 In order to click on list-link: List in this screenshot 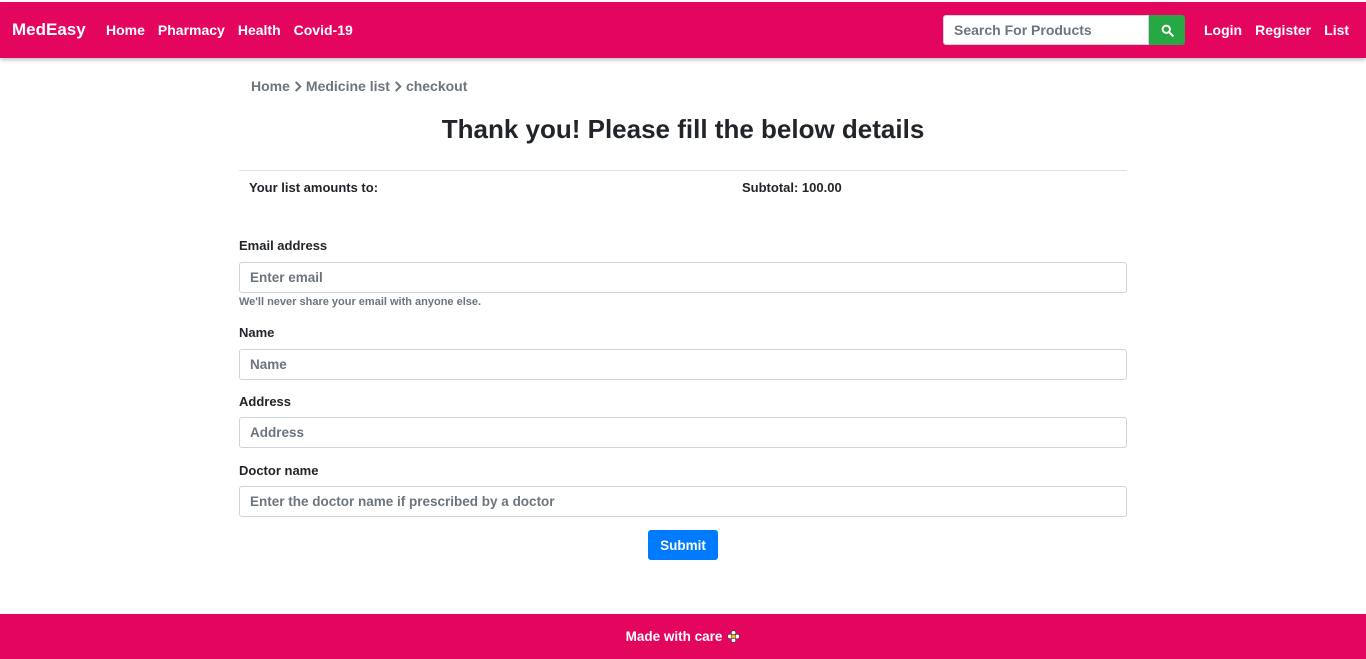, I will do `click(1336, 30)`.